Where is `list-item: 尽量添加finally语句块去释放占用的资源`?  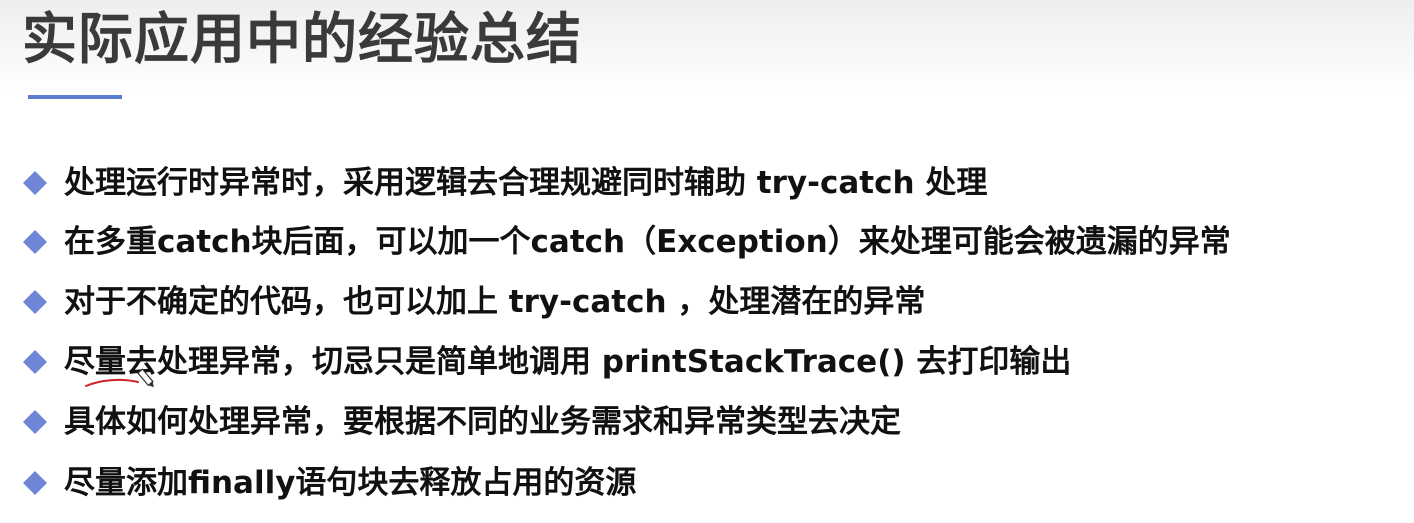 list-item: 尽量添加finally语句块去释放占用的资源 is located at coordinates (328, 483).